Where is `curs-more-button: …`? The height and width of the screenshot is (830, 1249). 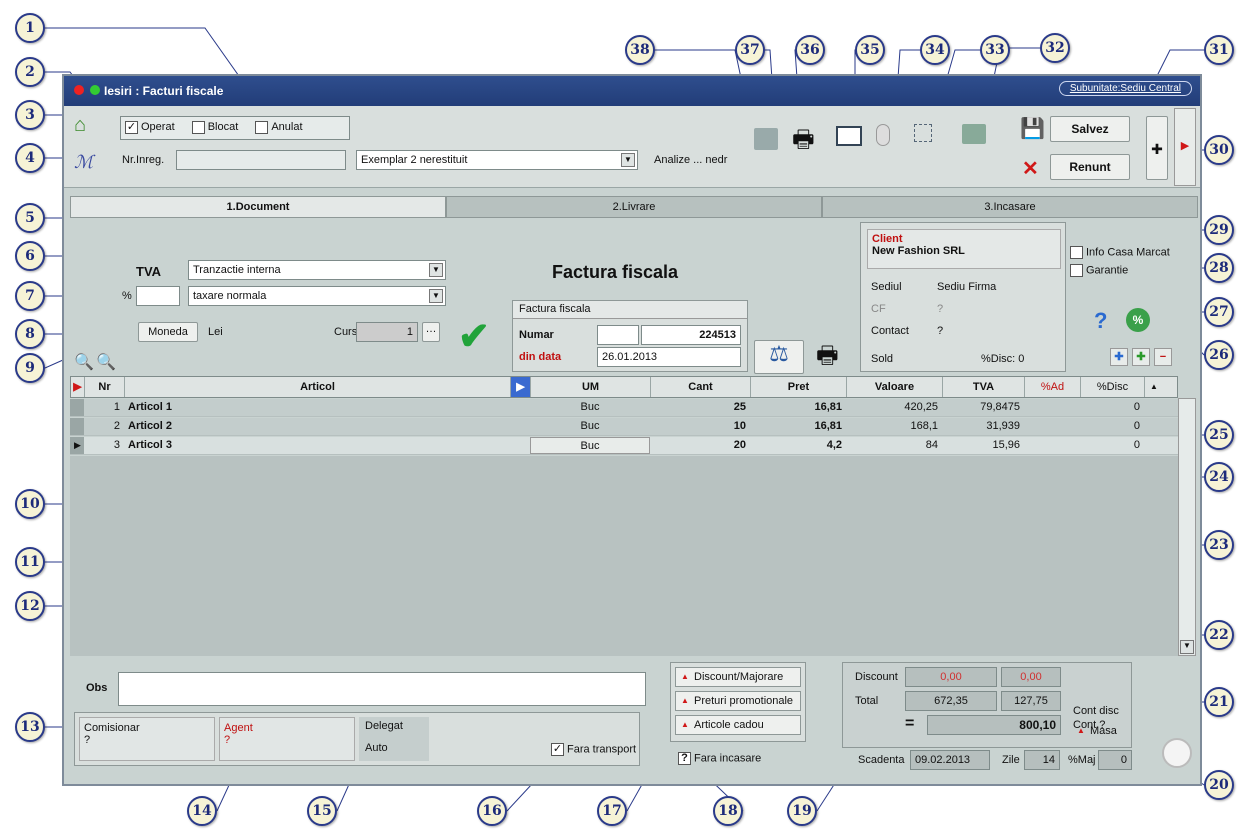
curs-more-button: … is located at coordinates (431, 332).